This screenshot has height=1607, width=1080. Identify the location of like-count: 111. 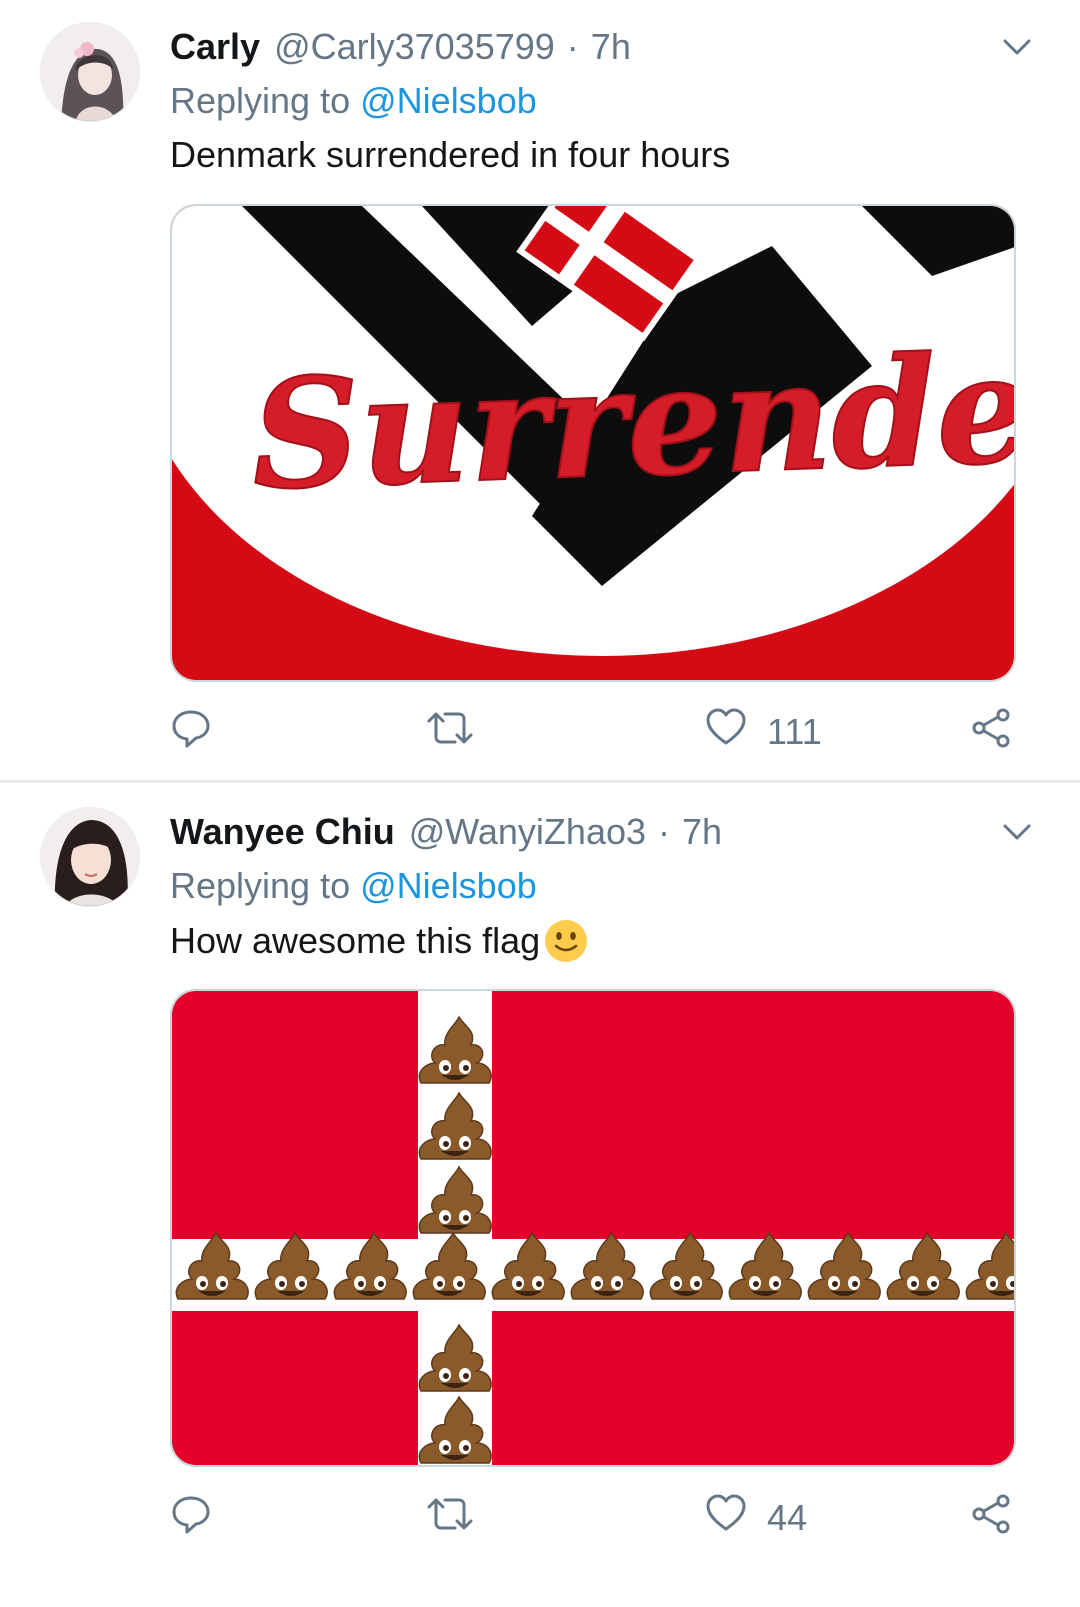
(794, 731).